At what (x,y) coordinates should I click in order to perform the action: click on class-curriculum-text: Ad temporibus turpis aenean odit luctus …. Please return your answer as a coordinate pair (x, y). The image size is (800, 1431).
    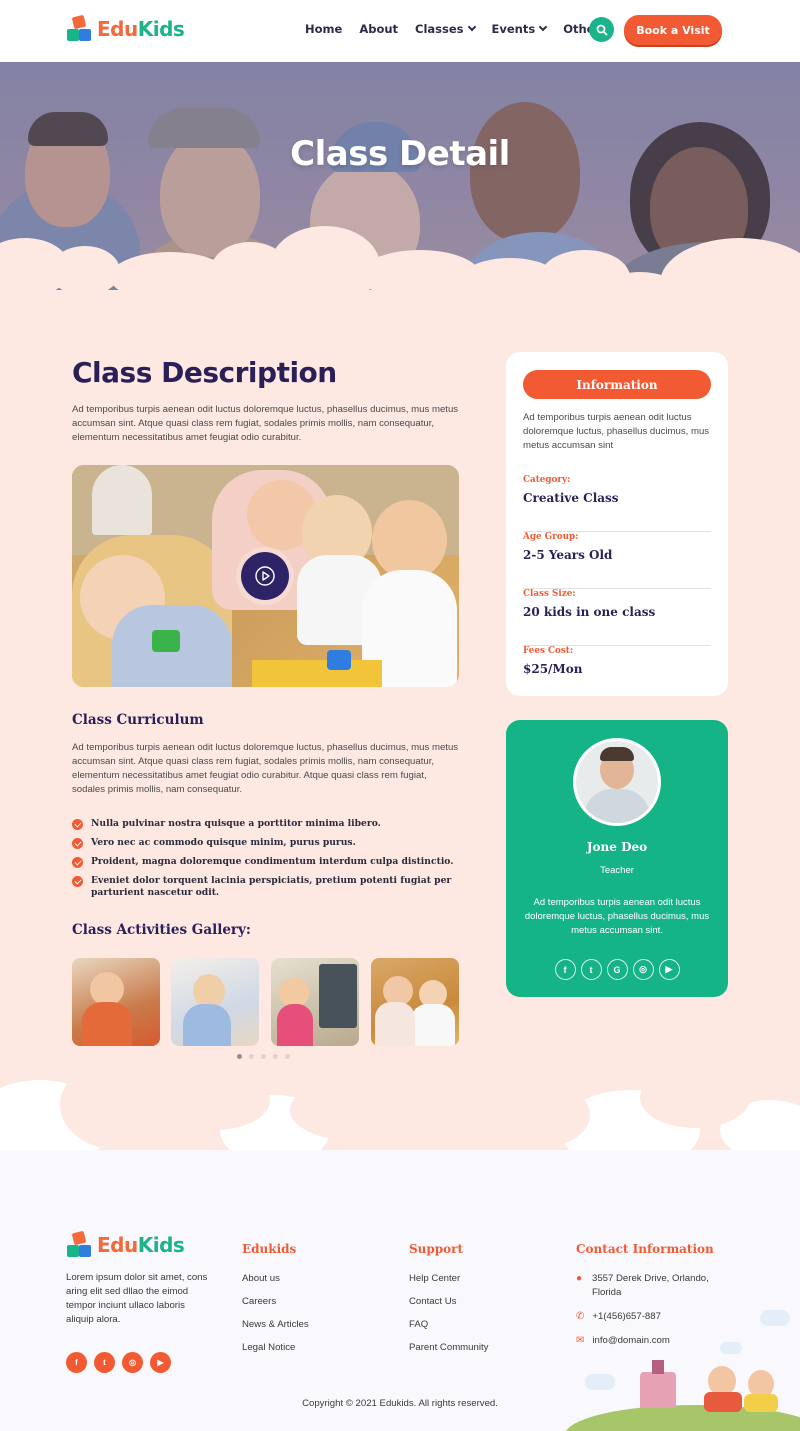
    Looking at the image, I should click on (265, 768).